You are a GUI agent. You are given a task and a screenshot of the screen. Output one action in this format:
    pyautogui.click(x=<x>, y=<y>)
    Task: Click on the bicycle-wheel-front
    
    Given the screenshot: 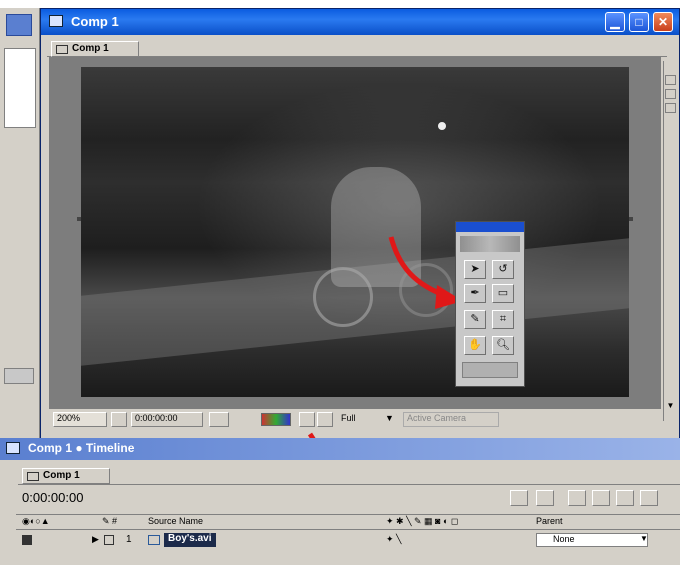 What is the action you would take?
    pyautogui.click(x=343, y=297)
    